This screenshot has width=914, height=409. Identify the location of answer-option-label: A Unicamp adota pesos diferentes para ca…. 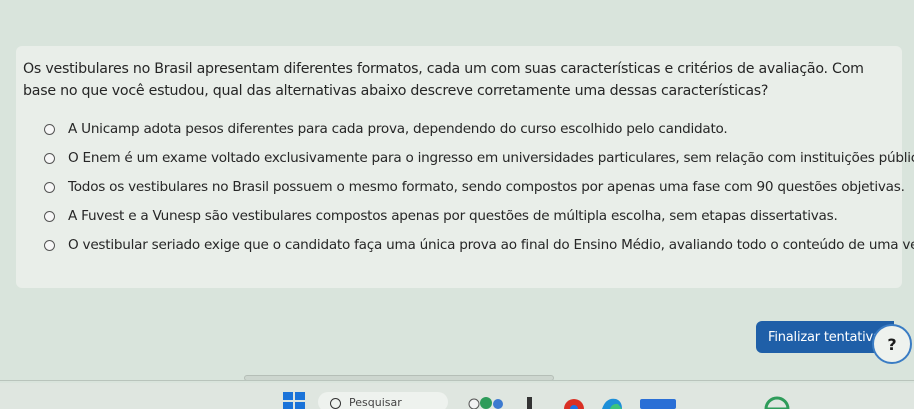
(398, 129).